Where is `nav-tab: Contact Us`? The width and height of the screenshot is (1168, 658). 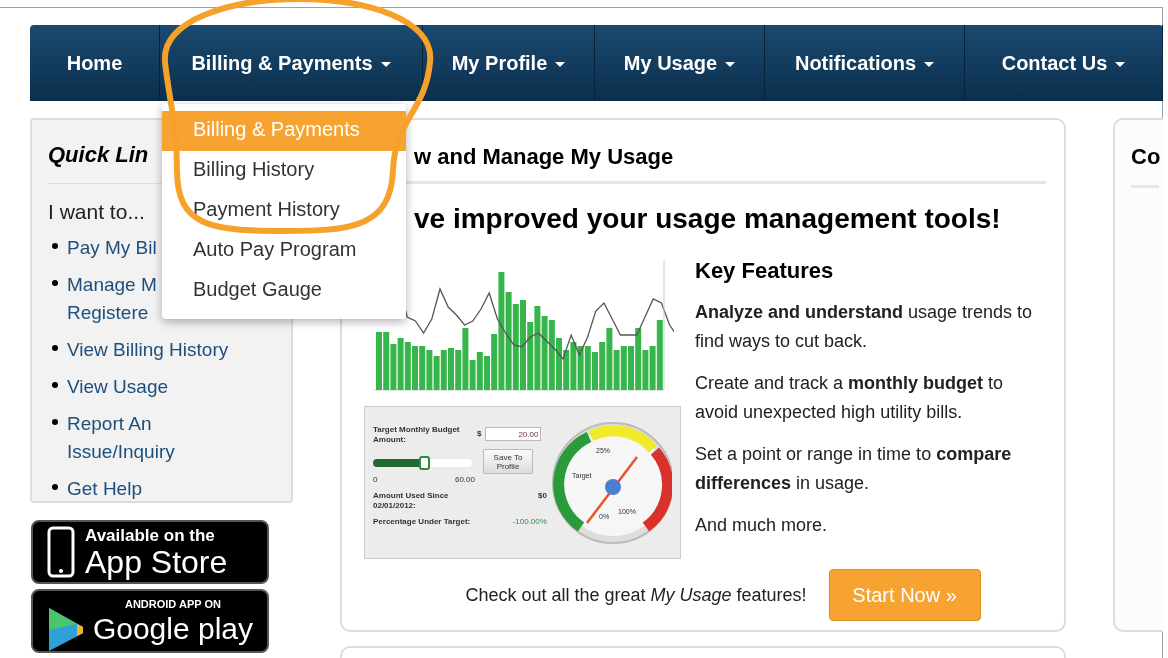
nav-tab: Contact Us is located at coordinates (1064, 63).